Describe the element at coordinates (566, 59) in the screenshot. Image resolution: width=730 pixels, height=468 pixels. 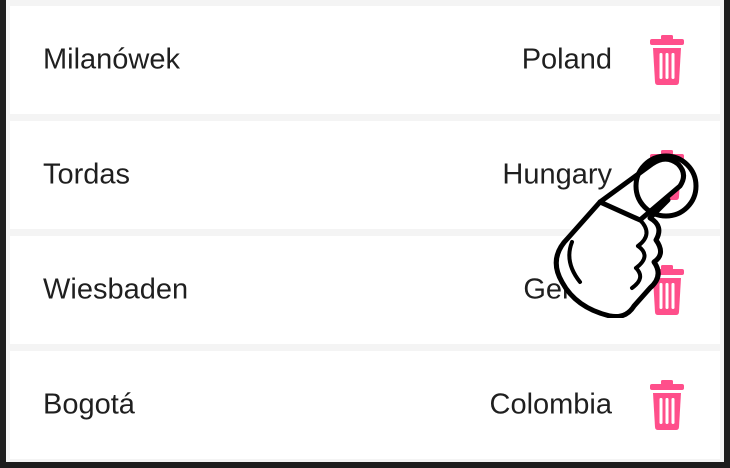
I see `country-name: Poland` at that location.